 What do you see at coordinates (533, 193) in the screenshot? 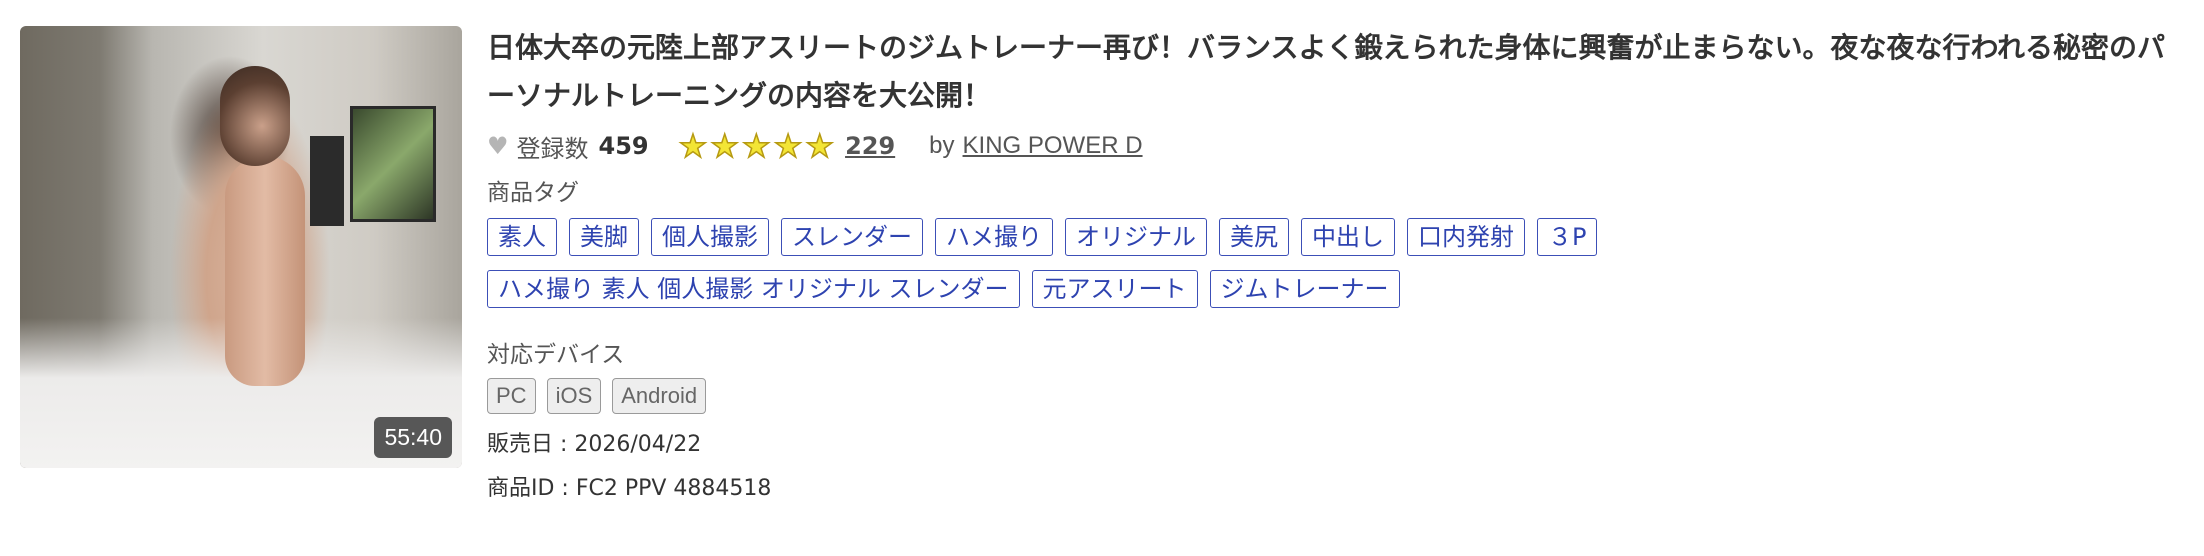
I see `tags-label: 商品タグ` at bounding box center [533, 193].